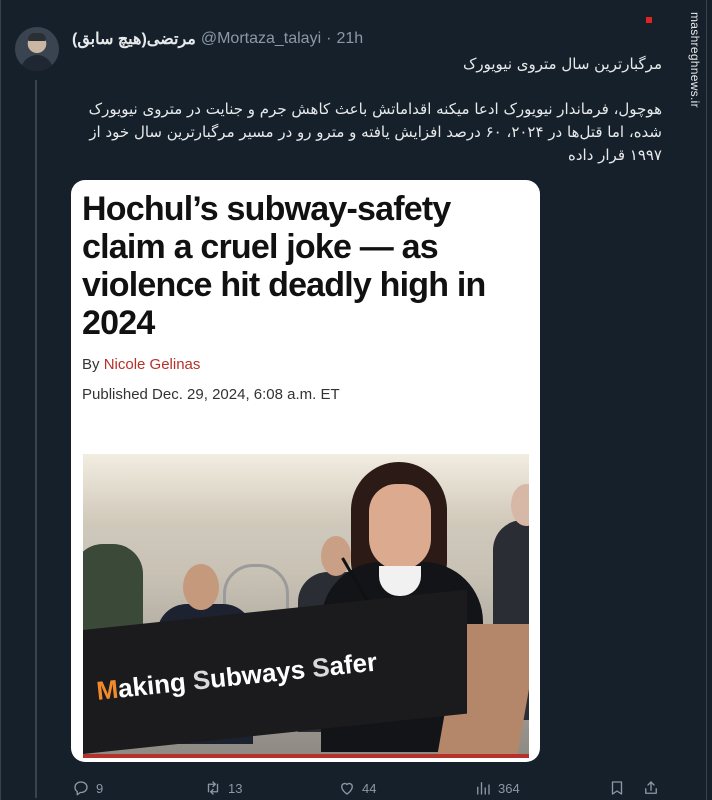 The height and width of the screenshot is (800, 712). What do you see at coordinates (649, 20) in the screenshot?
I see `watermark-red-square` at bounding box center [649, 20].